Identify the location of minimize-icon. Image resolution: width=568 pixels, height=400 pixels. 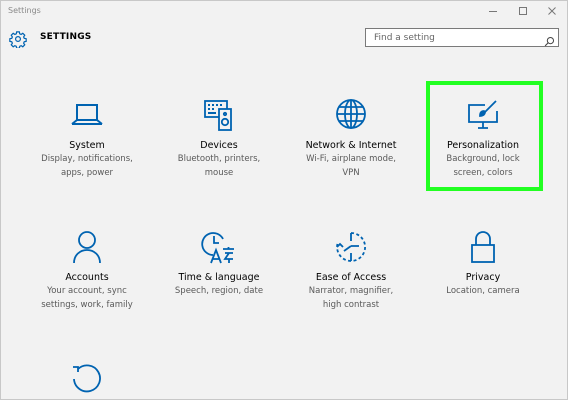
(493, 11).